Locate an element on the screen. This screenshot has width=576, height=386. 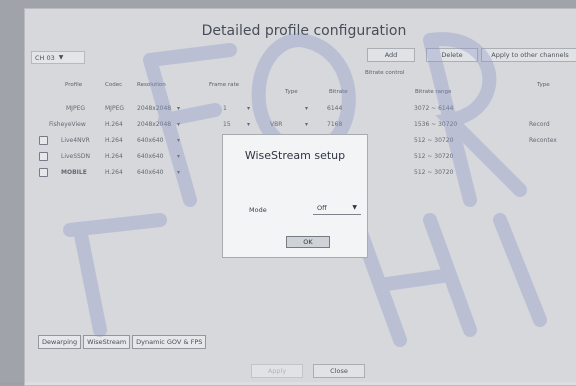
resolution-header: Resolution is located at coordinates (151, 85).